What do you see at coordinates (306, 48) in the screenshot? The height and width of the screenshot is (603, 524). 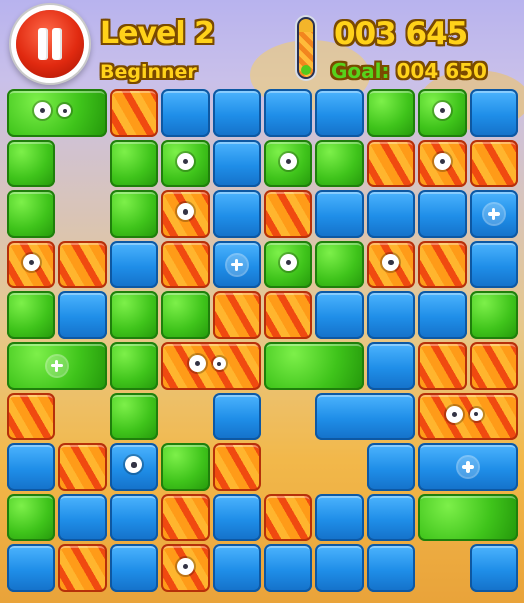 I see `score-progress-meter` at bounding box center [306, 48].